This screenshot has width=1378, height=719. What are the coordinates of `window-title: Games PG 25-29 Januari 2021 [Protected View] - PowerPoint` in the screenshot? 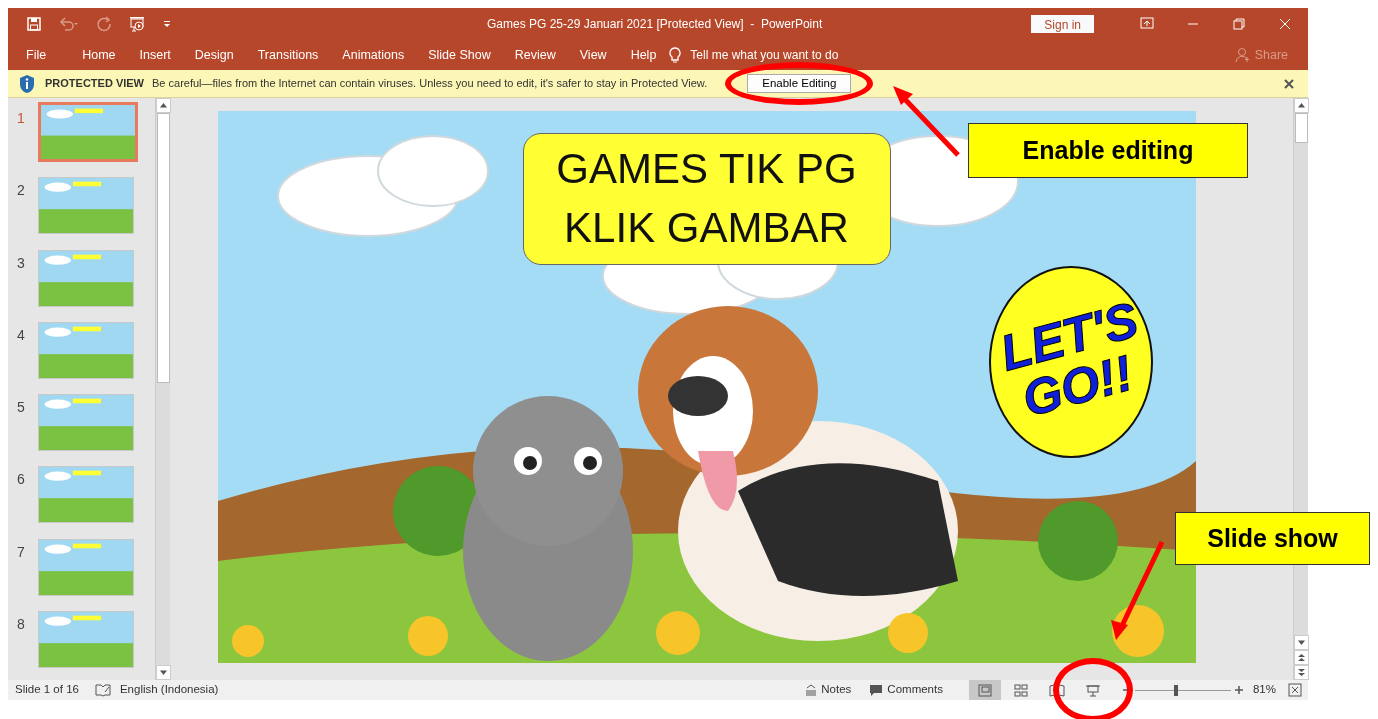 It's located at (655, 24).